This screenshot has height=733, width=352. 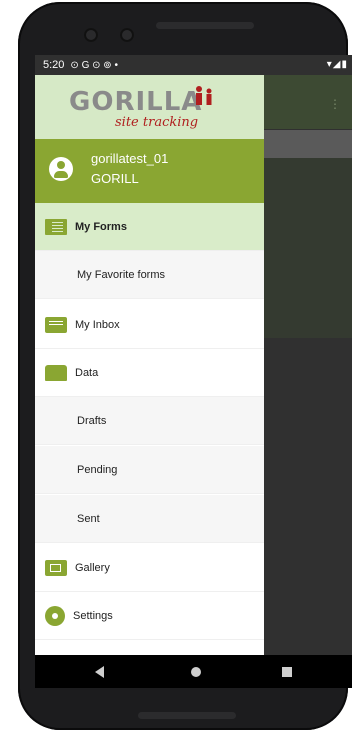 I want to click on menu-item-label: Sent, so click(x=88, y=518).